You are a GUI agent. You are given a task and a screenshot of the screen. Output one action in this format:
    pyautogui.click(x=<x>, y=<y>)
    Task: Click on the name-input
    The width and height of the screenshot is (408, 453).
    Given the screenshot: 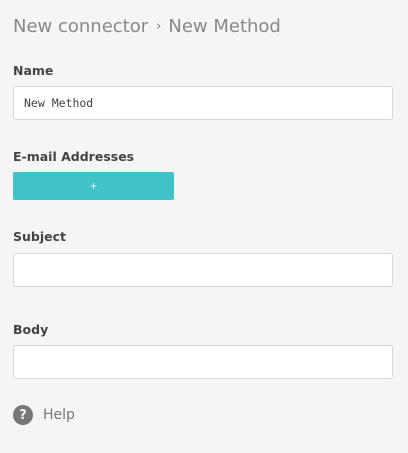 What is the action you would take?
    pyautogui.click(x=203, y=103)
    